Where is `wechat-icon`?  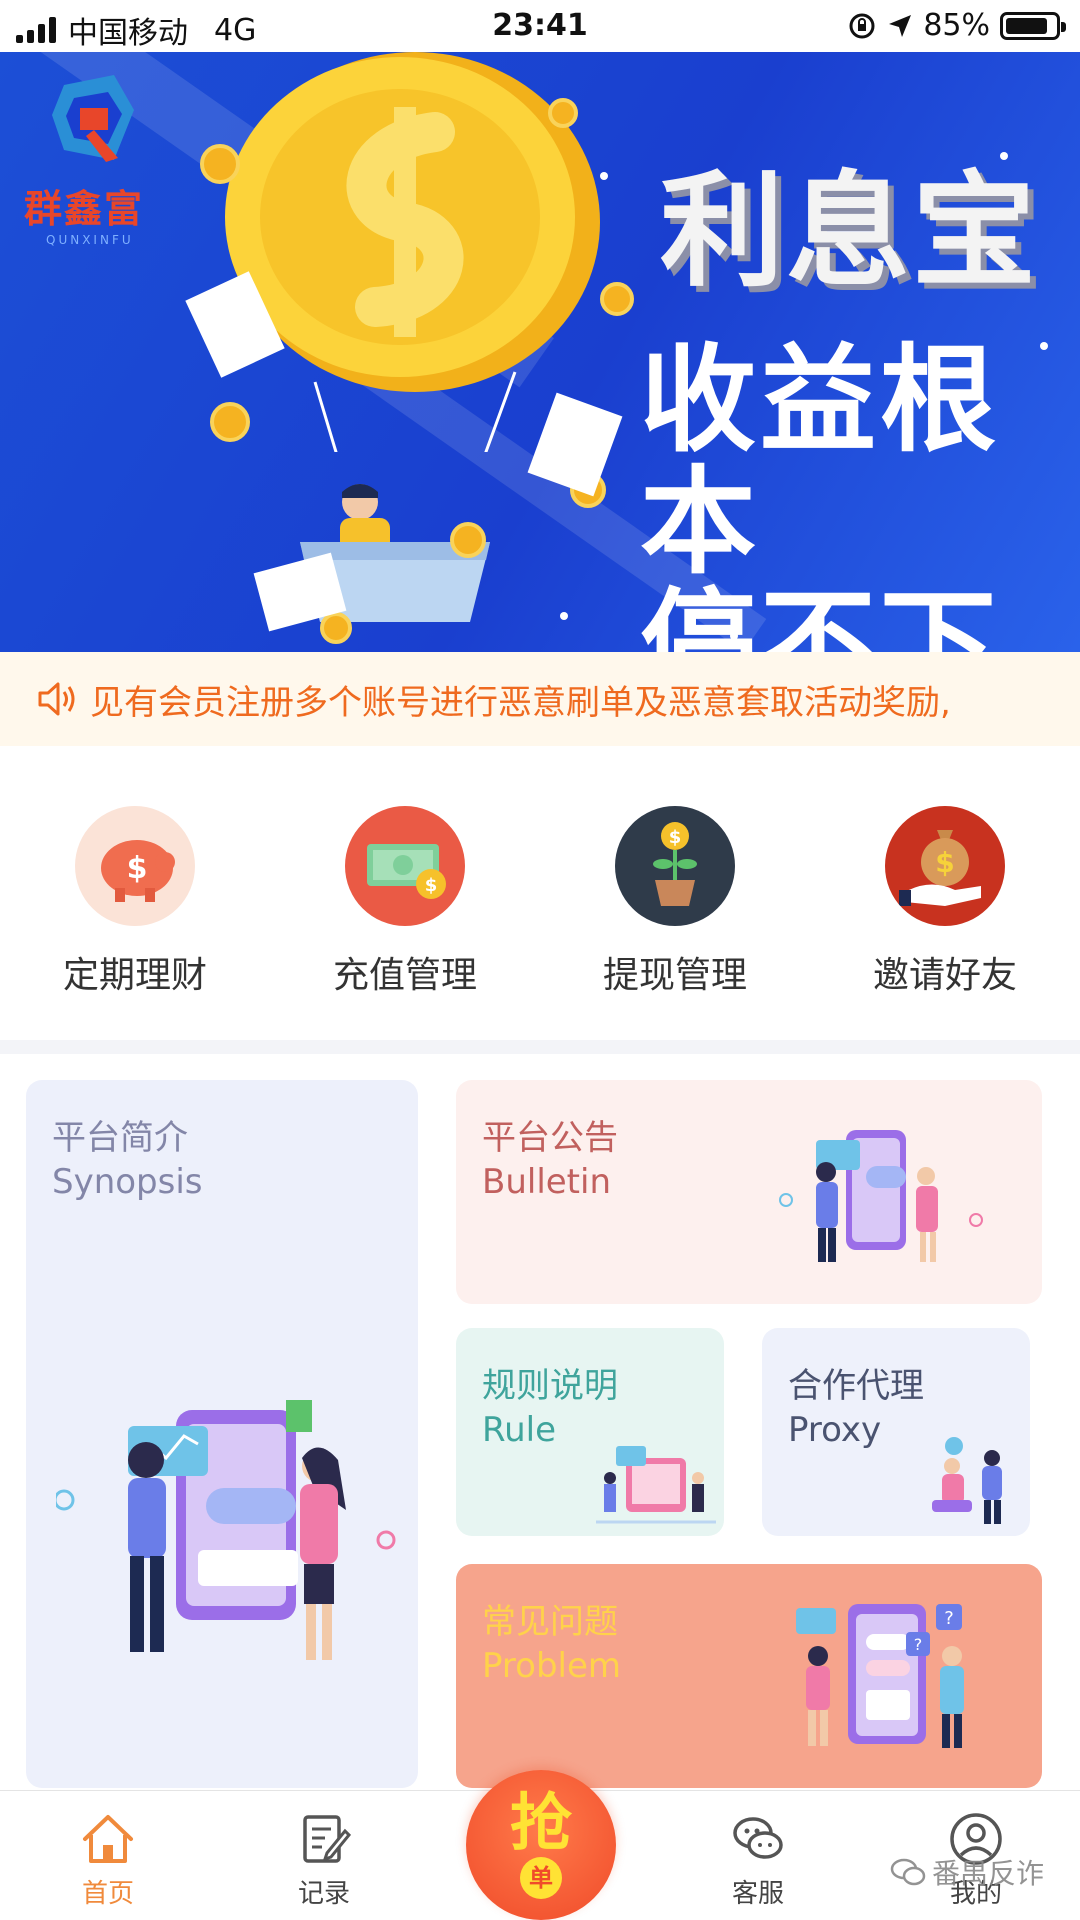
wechat-icon is located at coordinates (908, 1872).